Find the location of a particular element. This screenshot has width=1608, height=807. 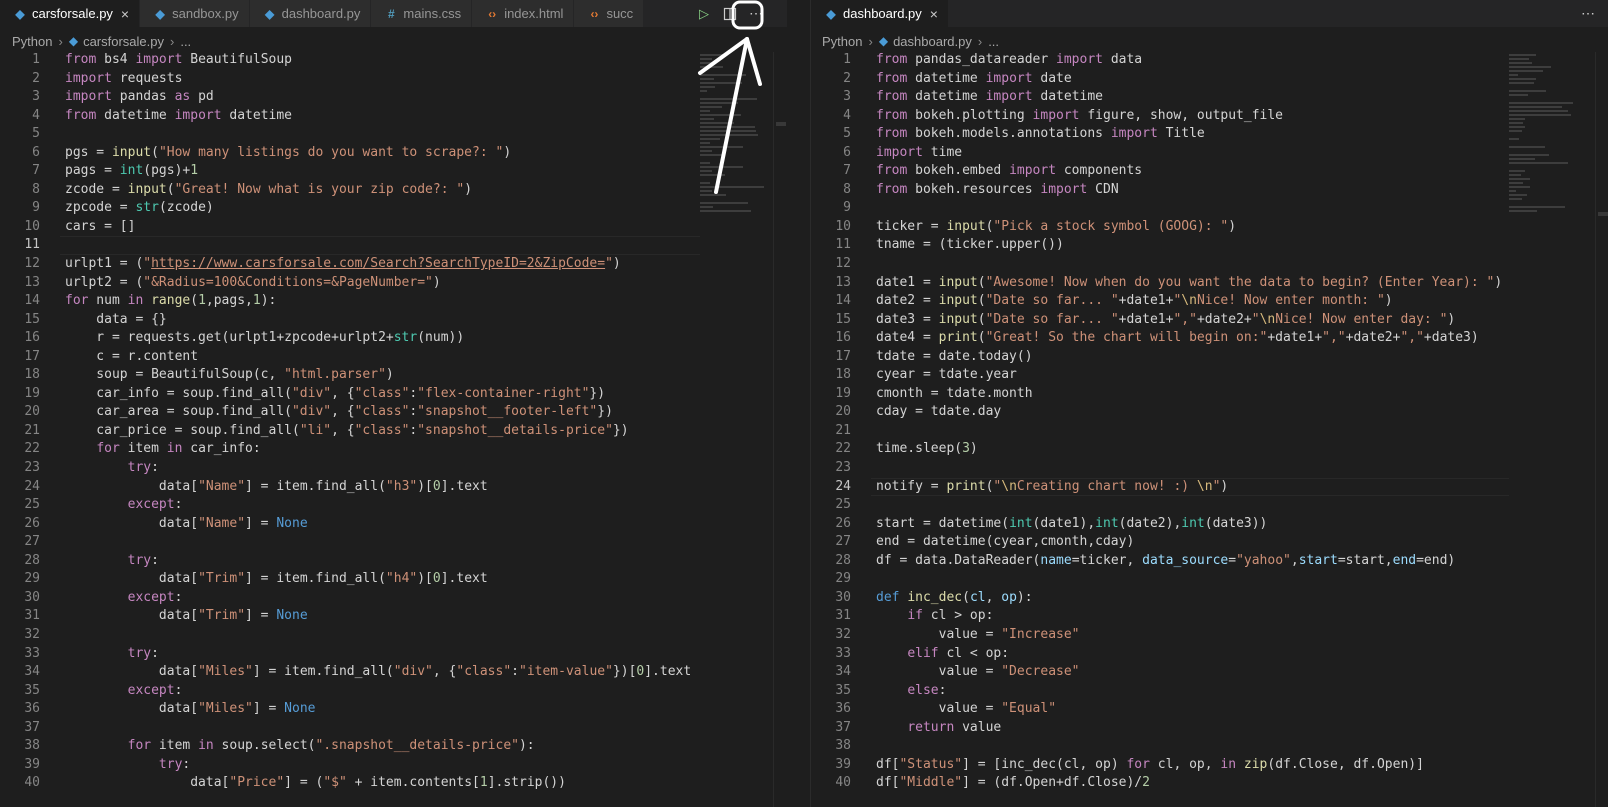

code-line: 2 import requests is located at coordinates (350, 79).